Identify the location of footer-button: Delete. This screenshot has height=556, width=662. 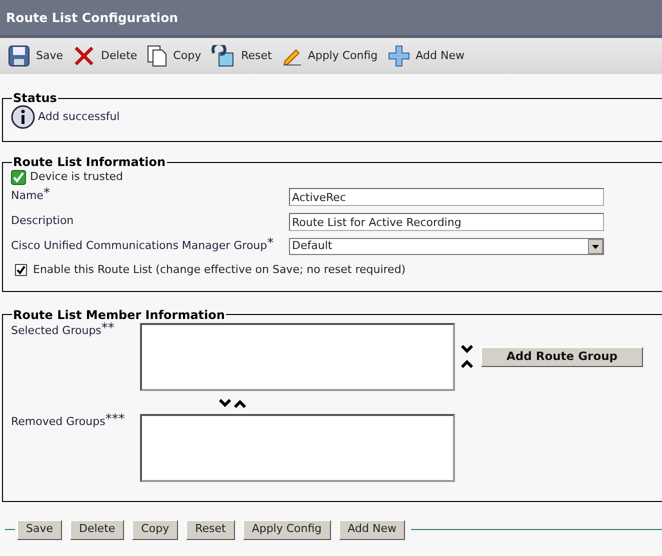
(97, 530).